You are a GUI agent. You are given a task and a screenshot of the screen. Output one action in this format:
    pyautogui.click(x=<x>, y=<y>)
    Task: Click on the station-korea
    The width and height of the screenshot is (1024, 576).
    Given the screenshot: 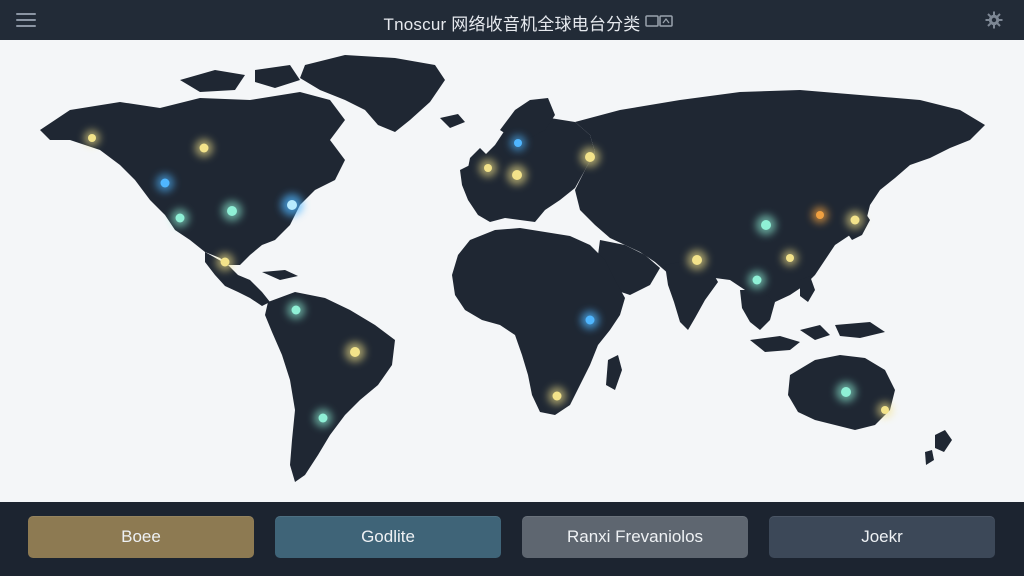 What is the action you would take?
    pyautogui.click(x=820, y=215)
    